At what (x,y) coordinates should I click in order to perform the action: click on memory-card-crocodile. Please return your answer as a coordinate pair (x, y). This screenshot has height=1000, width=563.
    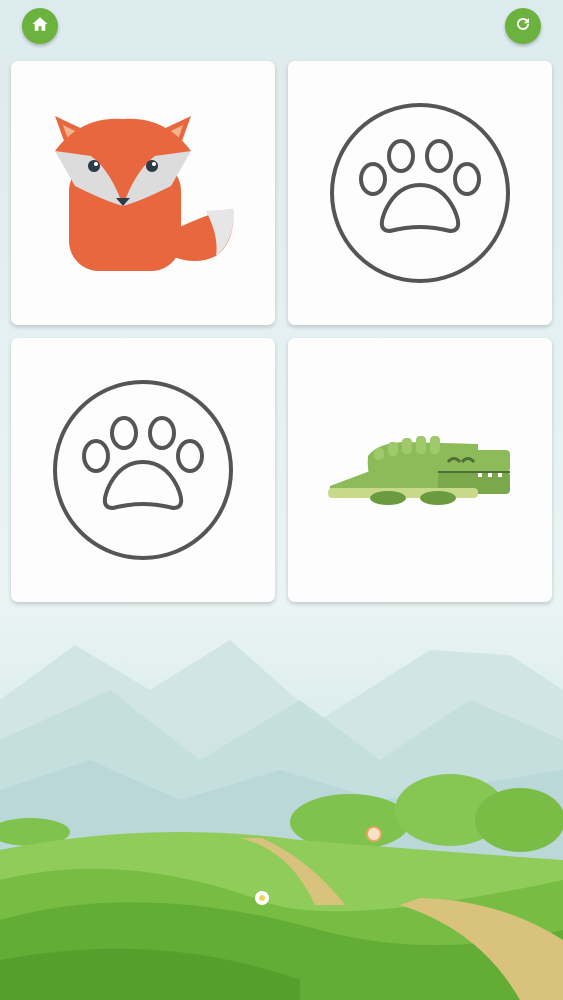
    Looking at the image, I should click on (420, 470).